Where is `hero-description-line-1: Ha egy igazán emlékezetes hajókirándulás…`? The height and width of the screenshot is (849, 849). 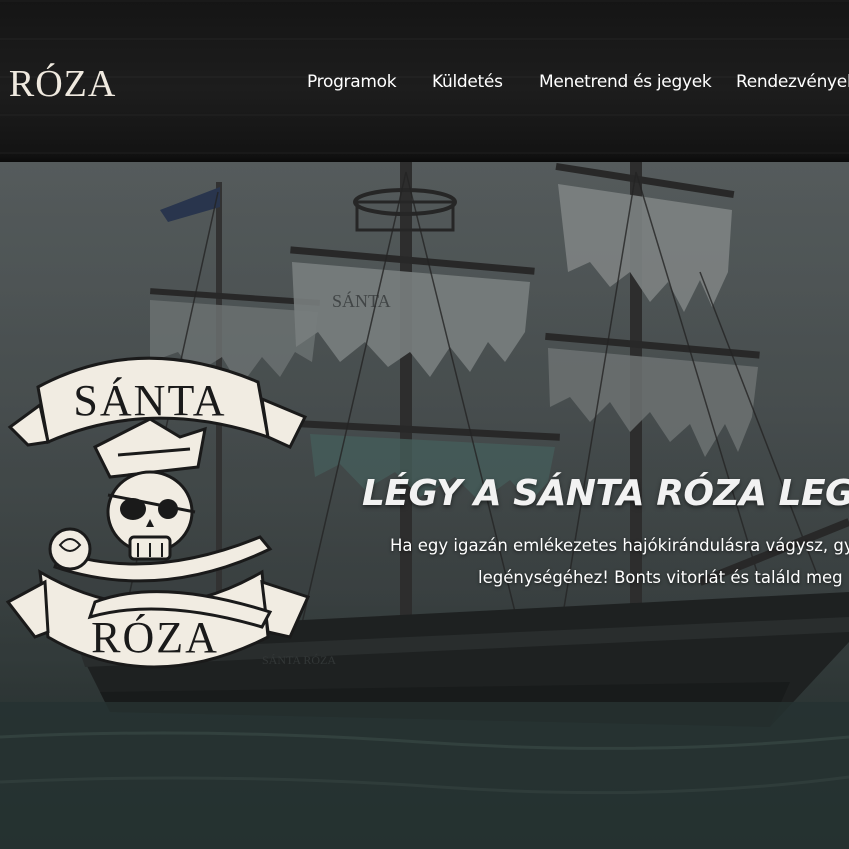 hero-description-line-1: Ha egy igazán emlékezetes hajókirándulás… is located at coordinates (619, 545).